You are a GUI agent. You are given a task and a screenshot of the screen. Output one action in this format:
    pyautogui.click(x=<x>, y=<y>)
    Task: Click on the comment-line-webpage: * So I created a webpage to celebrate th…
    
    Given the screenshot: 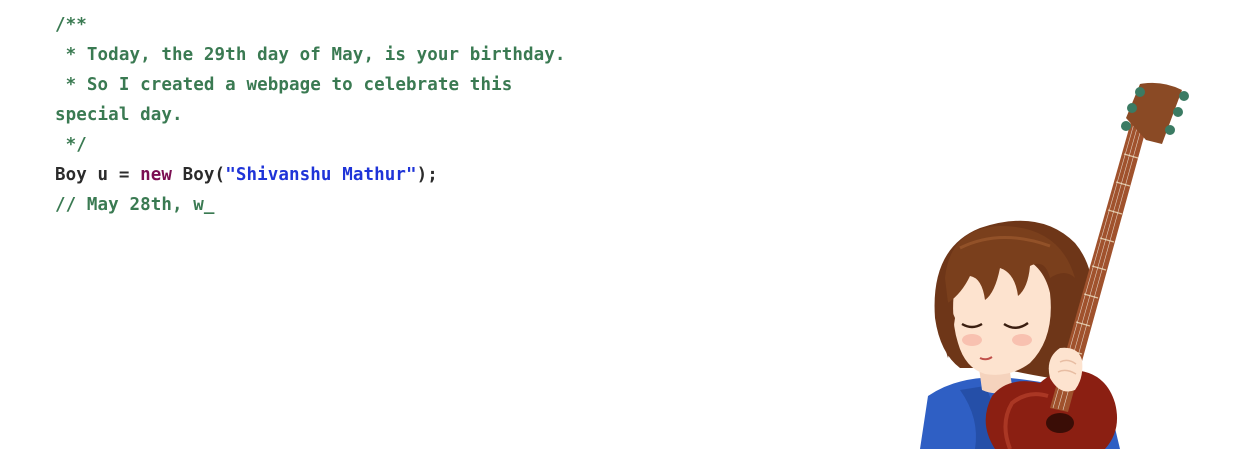 What is the action you would take?
    pyautogui.click(x=289, y=100)
    